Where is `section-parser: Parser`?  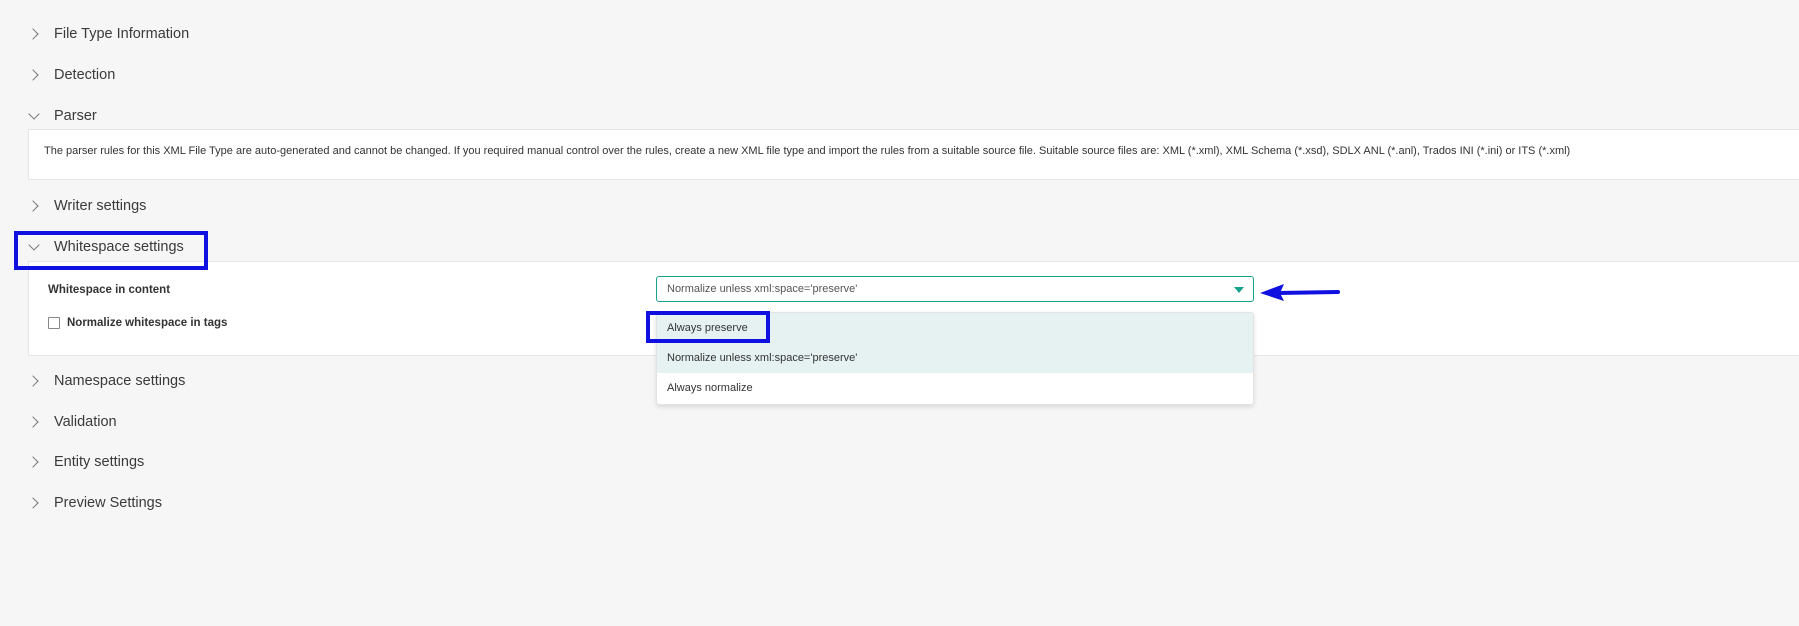 section-parser: Parser is located at coordinates (62, 116).